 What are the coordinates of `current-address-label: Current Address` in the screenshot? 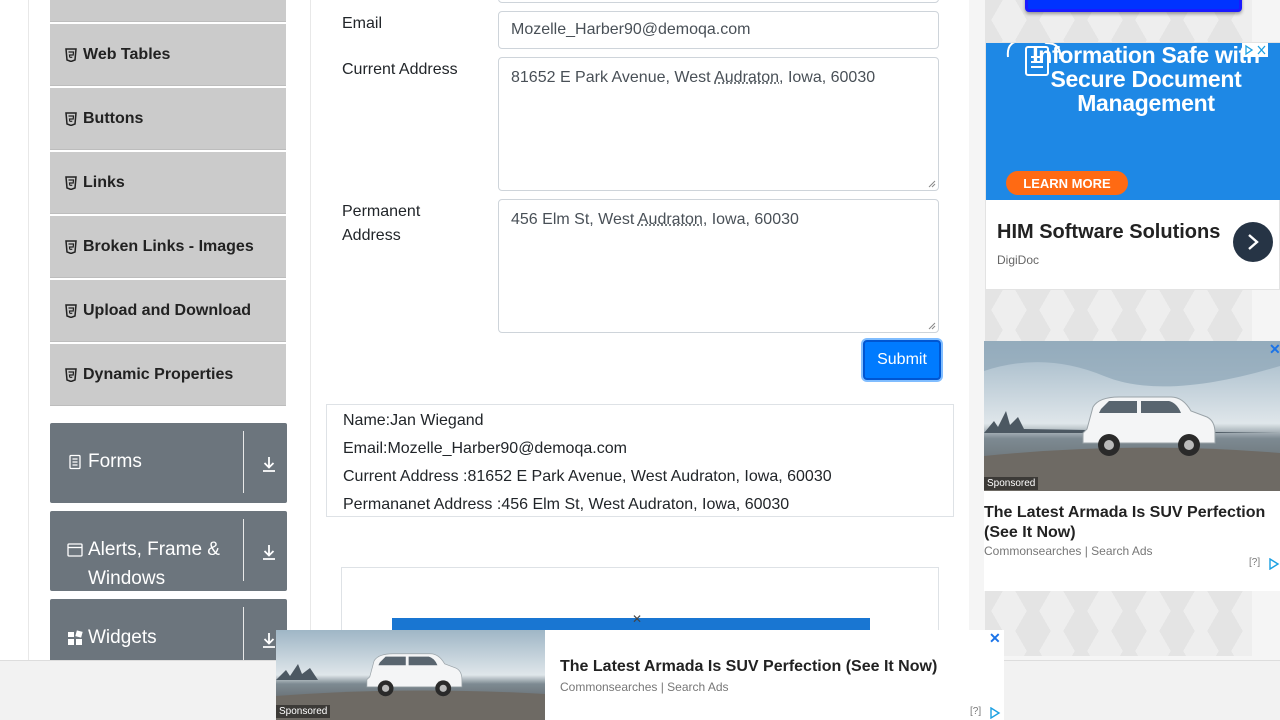 It's located at (400, 70).